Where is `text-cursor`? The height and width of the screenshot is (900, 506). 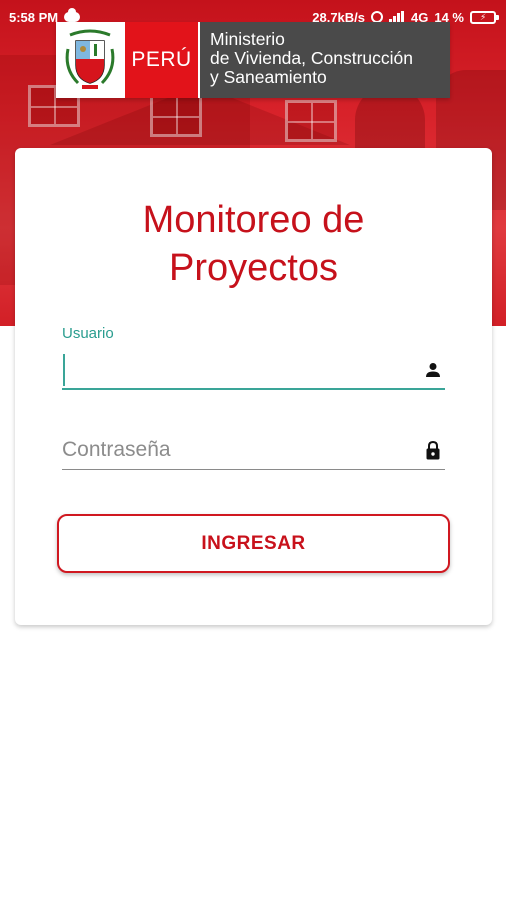 text-cursor is located at coordinates (64, 370).